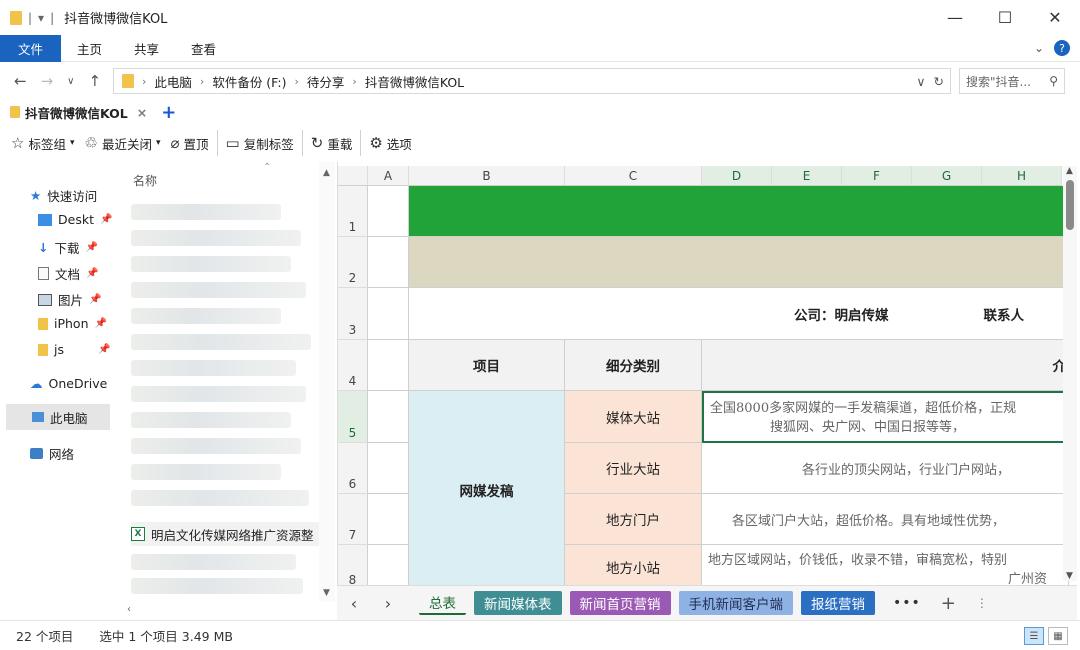 The width and height of the screenshot is (1080, 650). Describe the element at coordinates (633, 519) in the screenshot. I see `category-cell: 地方门户` at that location.